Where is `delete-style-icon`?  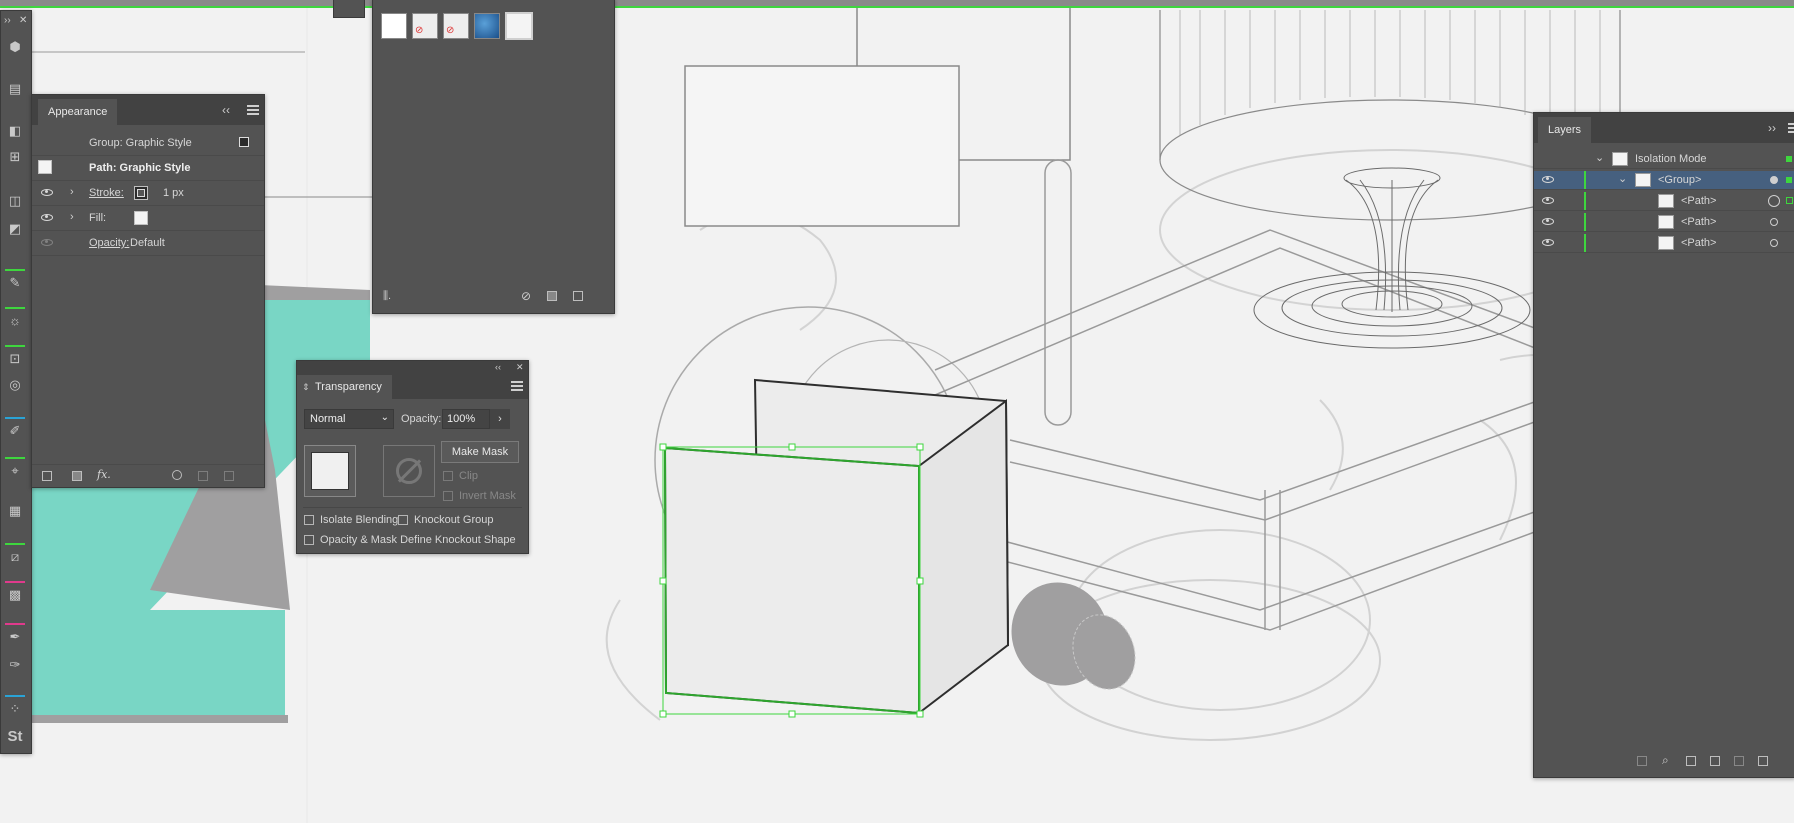
delete-style-icon is located at coordinates (578, 296).